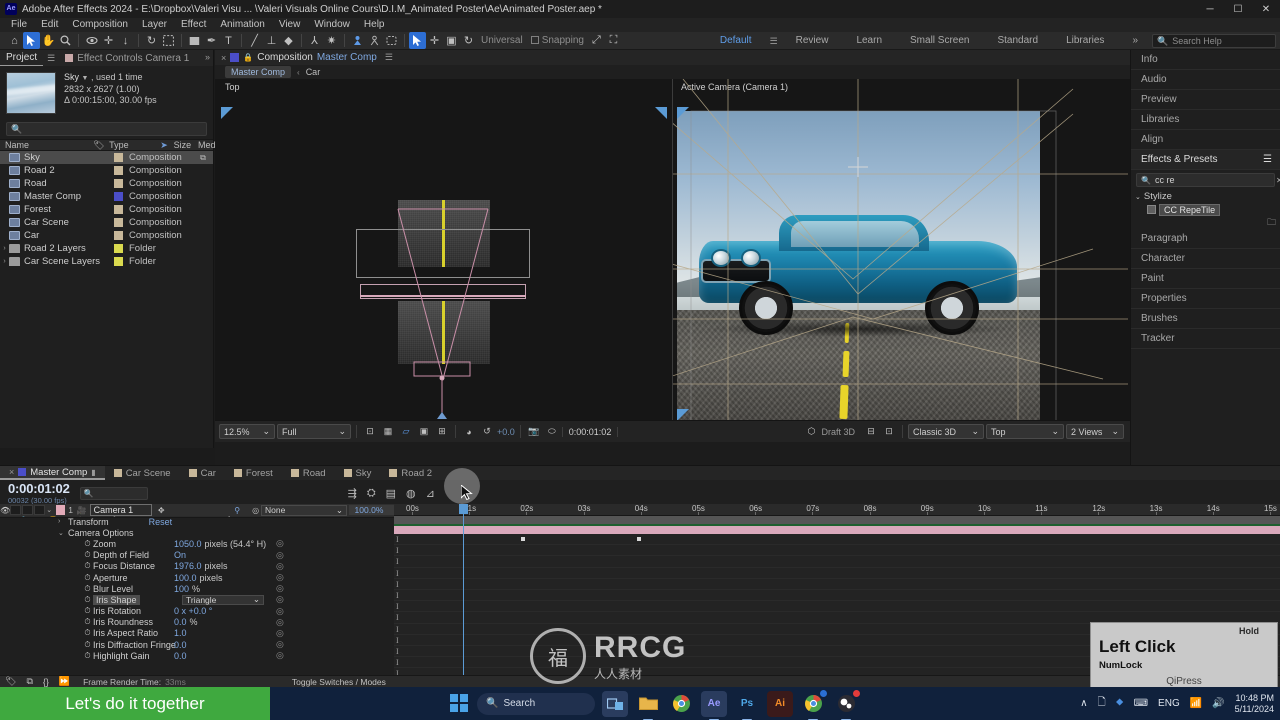 This screenshot has width=1280, height=720. What do you see at coordinates (14, 40) in the screenshot?
I see `home-icon: ⌂` at bounding box center [14, 40].